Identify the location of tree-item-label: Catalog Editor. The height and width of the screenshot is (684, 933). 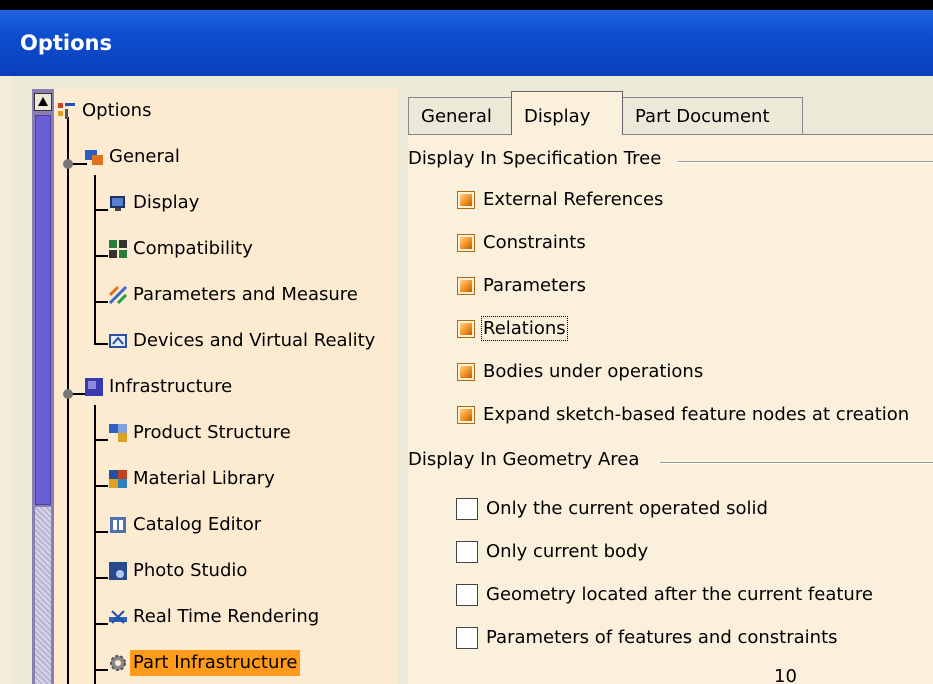
(197, 524).